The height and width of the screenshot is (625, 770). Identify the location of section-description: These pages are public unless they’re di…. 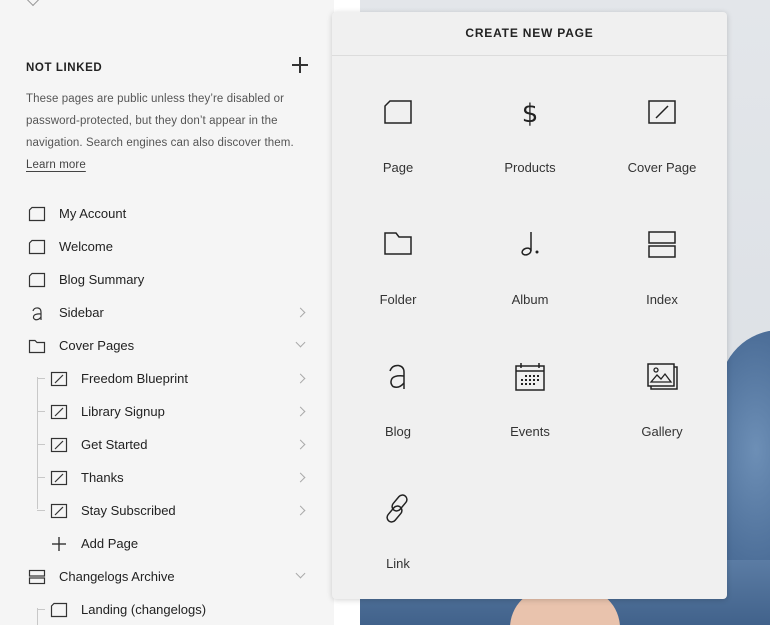
(167, 132).